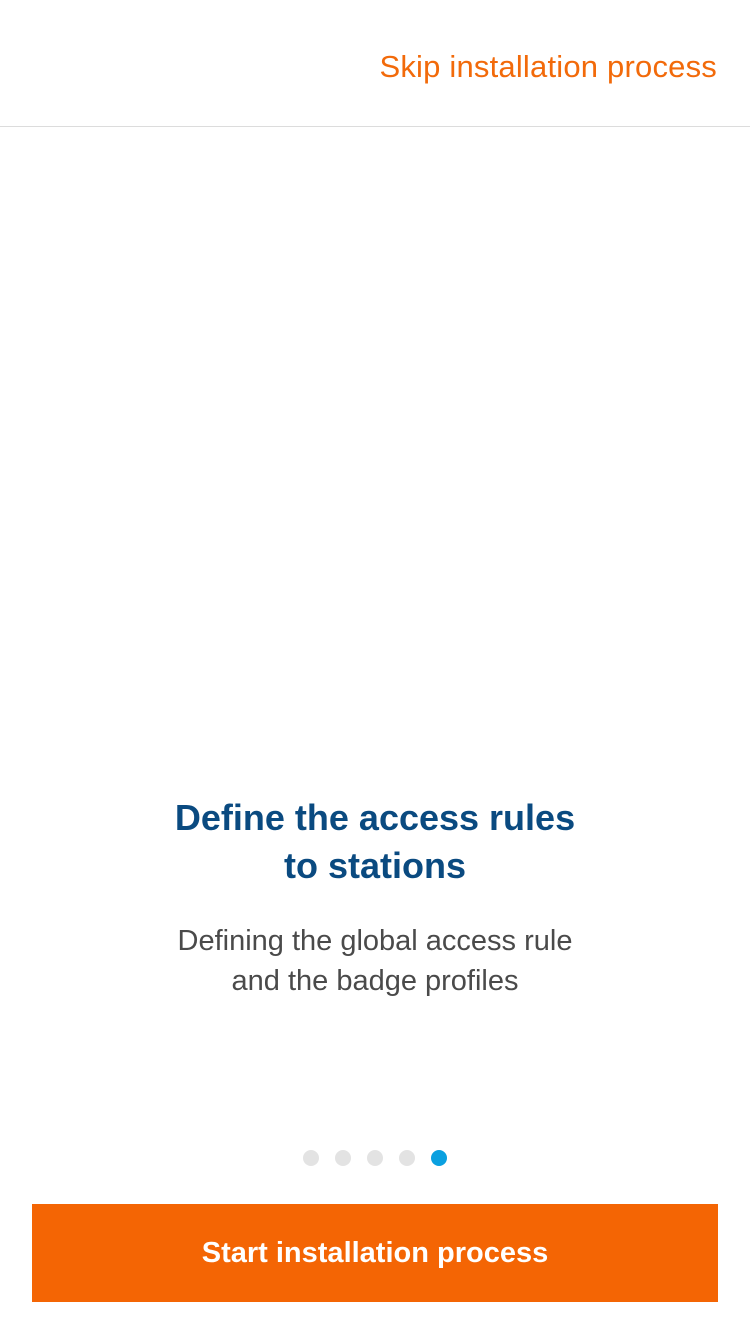 Image resolution: width=750 pixels, height=1334 pixels. What do you see at coordinates (375, 842) in the screenshot?
I see `slide-title: Define the access rules to stations` at bounding box center [375, 842].